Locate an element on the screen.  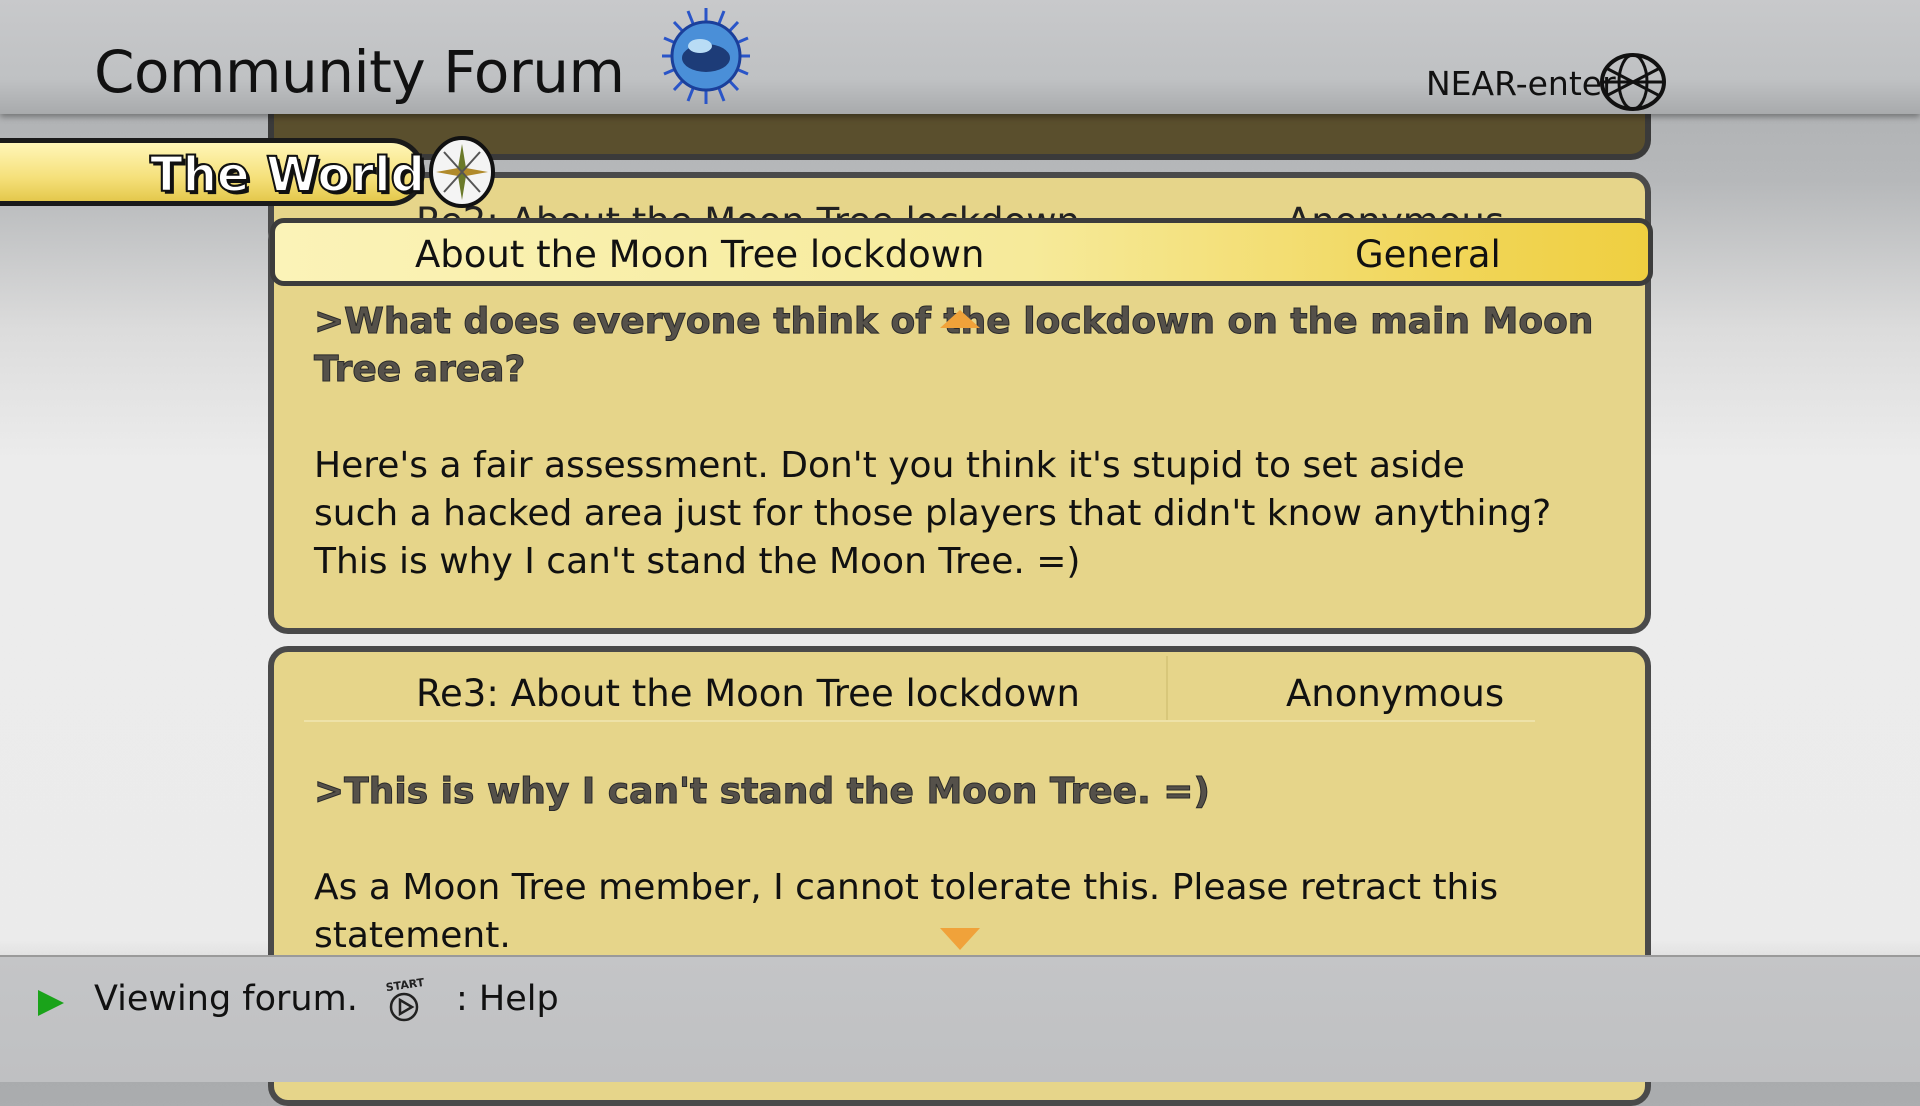
header-divider is located at coordinates (1167, 688).